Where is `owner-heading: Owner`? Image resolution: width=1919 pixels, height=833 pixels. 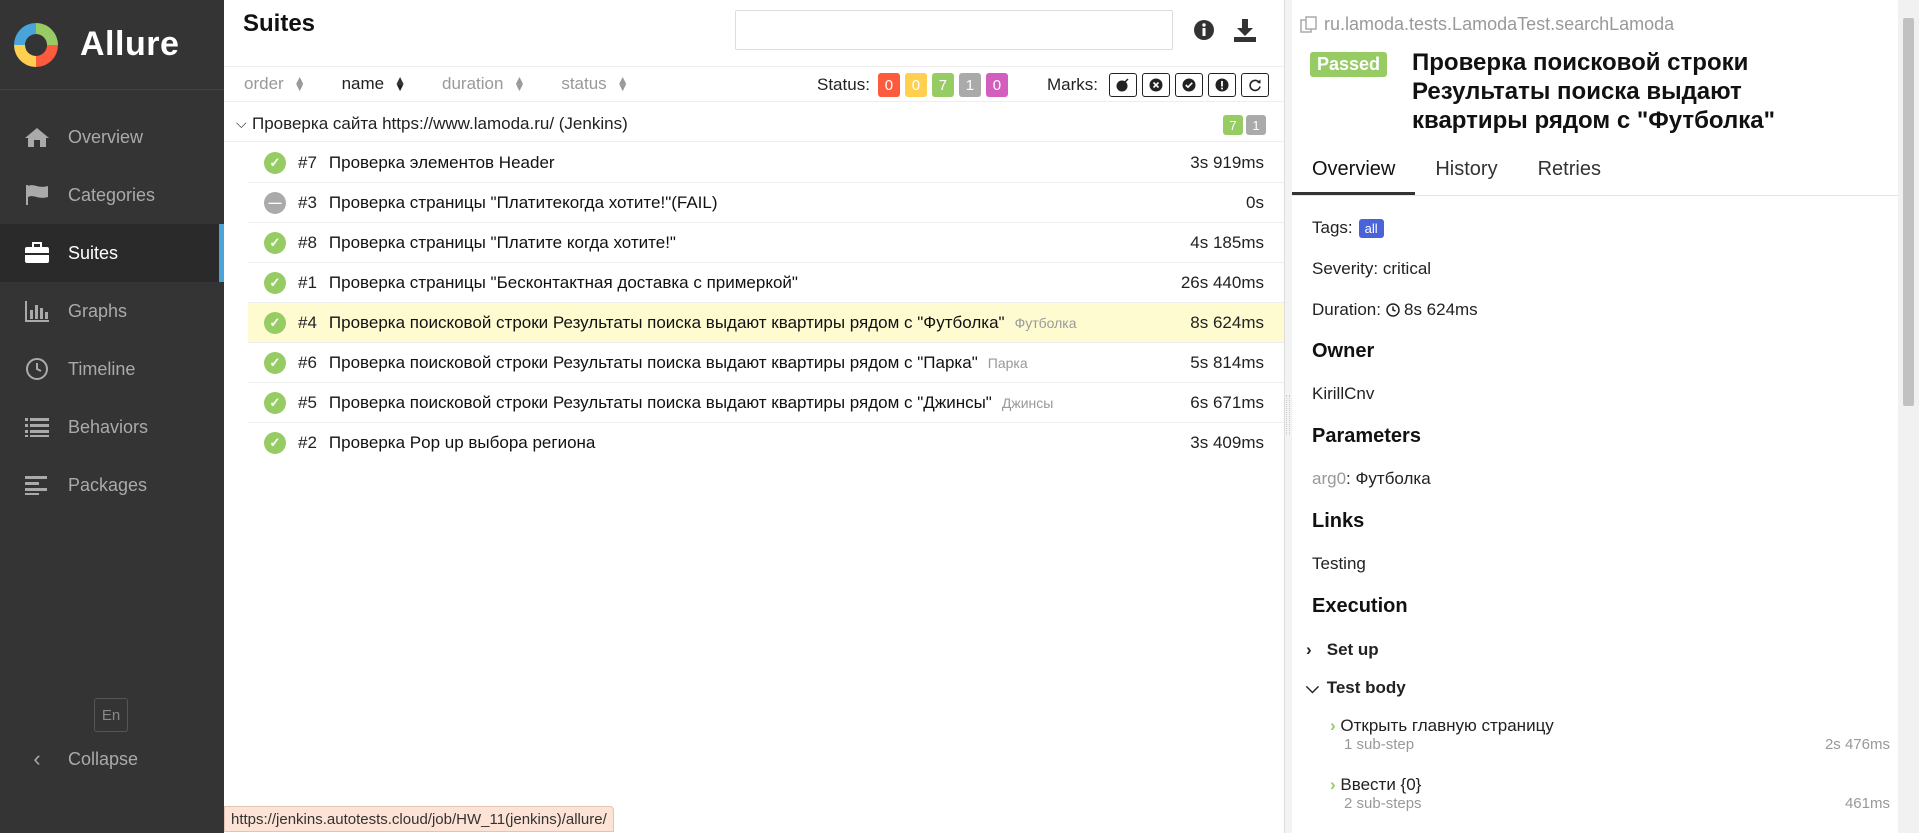 owner-heading: Owner is located at coordinates (1343, 351).